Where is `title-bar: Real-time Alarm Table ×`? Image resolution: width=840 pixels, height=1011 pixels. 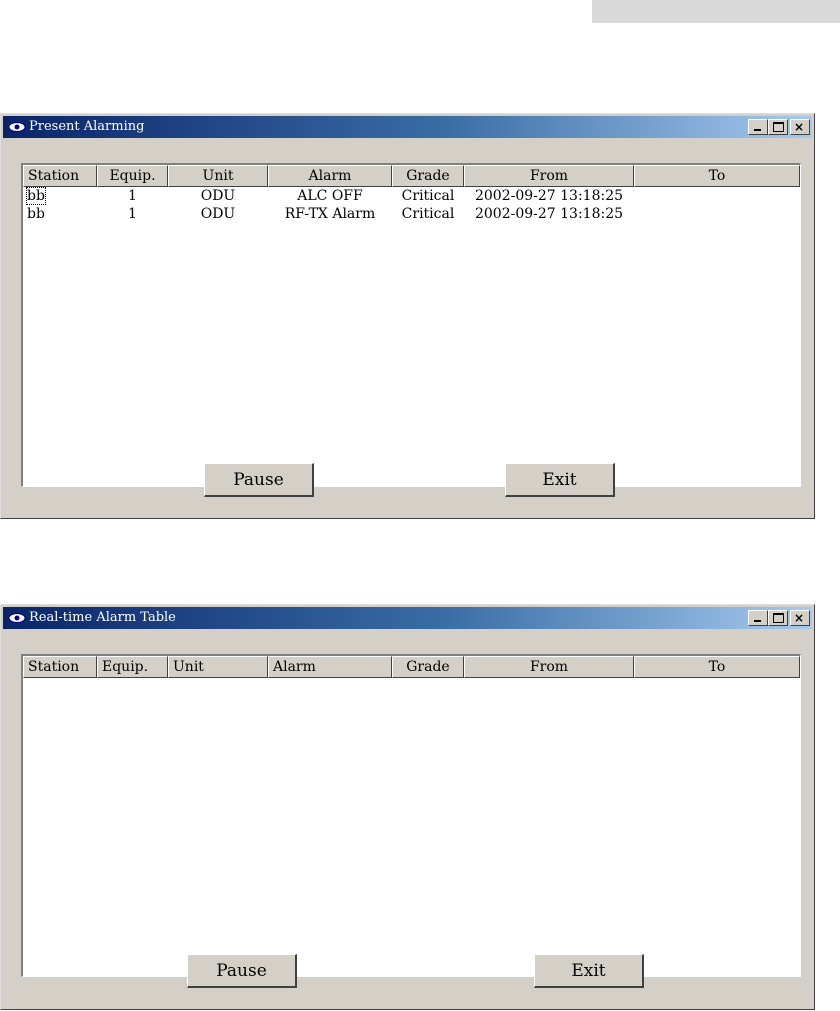 title-bar: Real-time Alarm Table × is located at coordinates (407, 618).